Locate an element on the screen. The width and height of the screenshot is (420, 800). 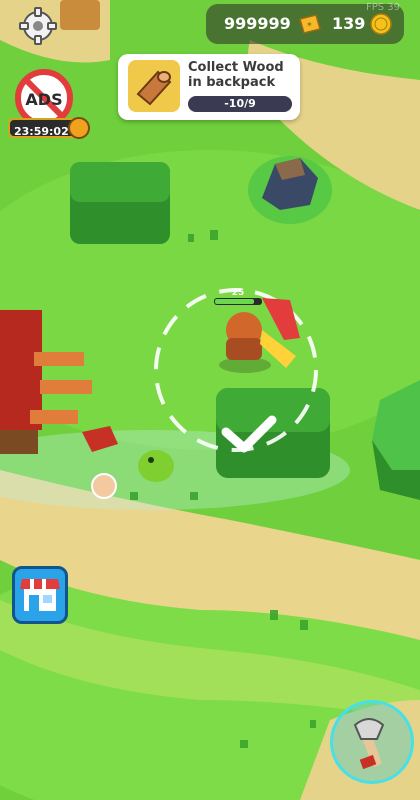
chop-action-button is located at coordinates (372, 742).